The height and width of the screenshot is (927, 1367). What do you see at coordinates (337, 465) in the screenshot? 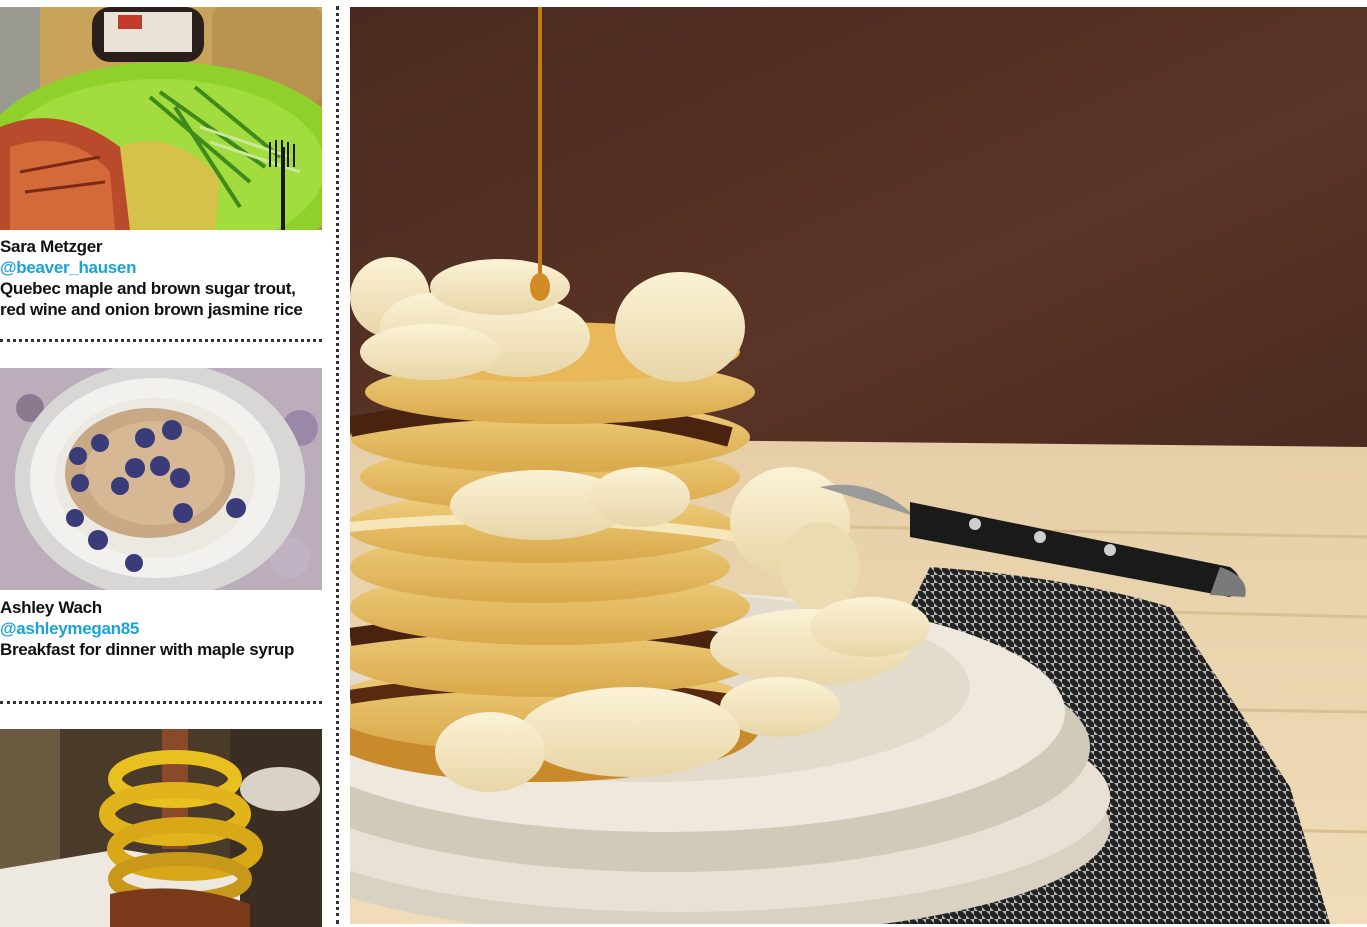
I see `column-divider` at bounding box center [337, 465].